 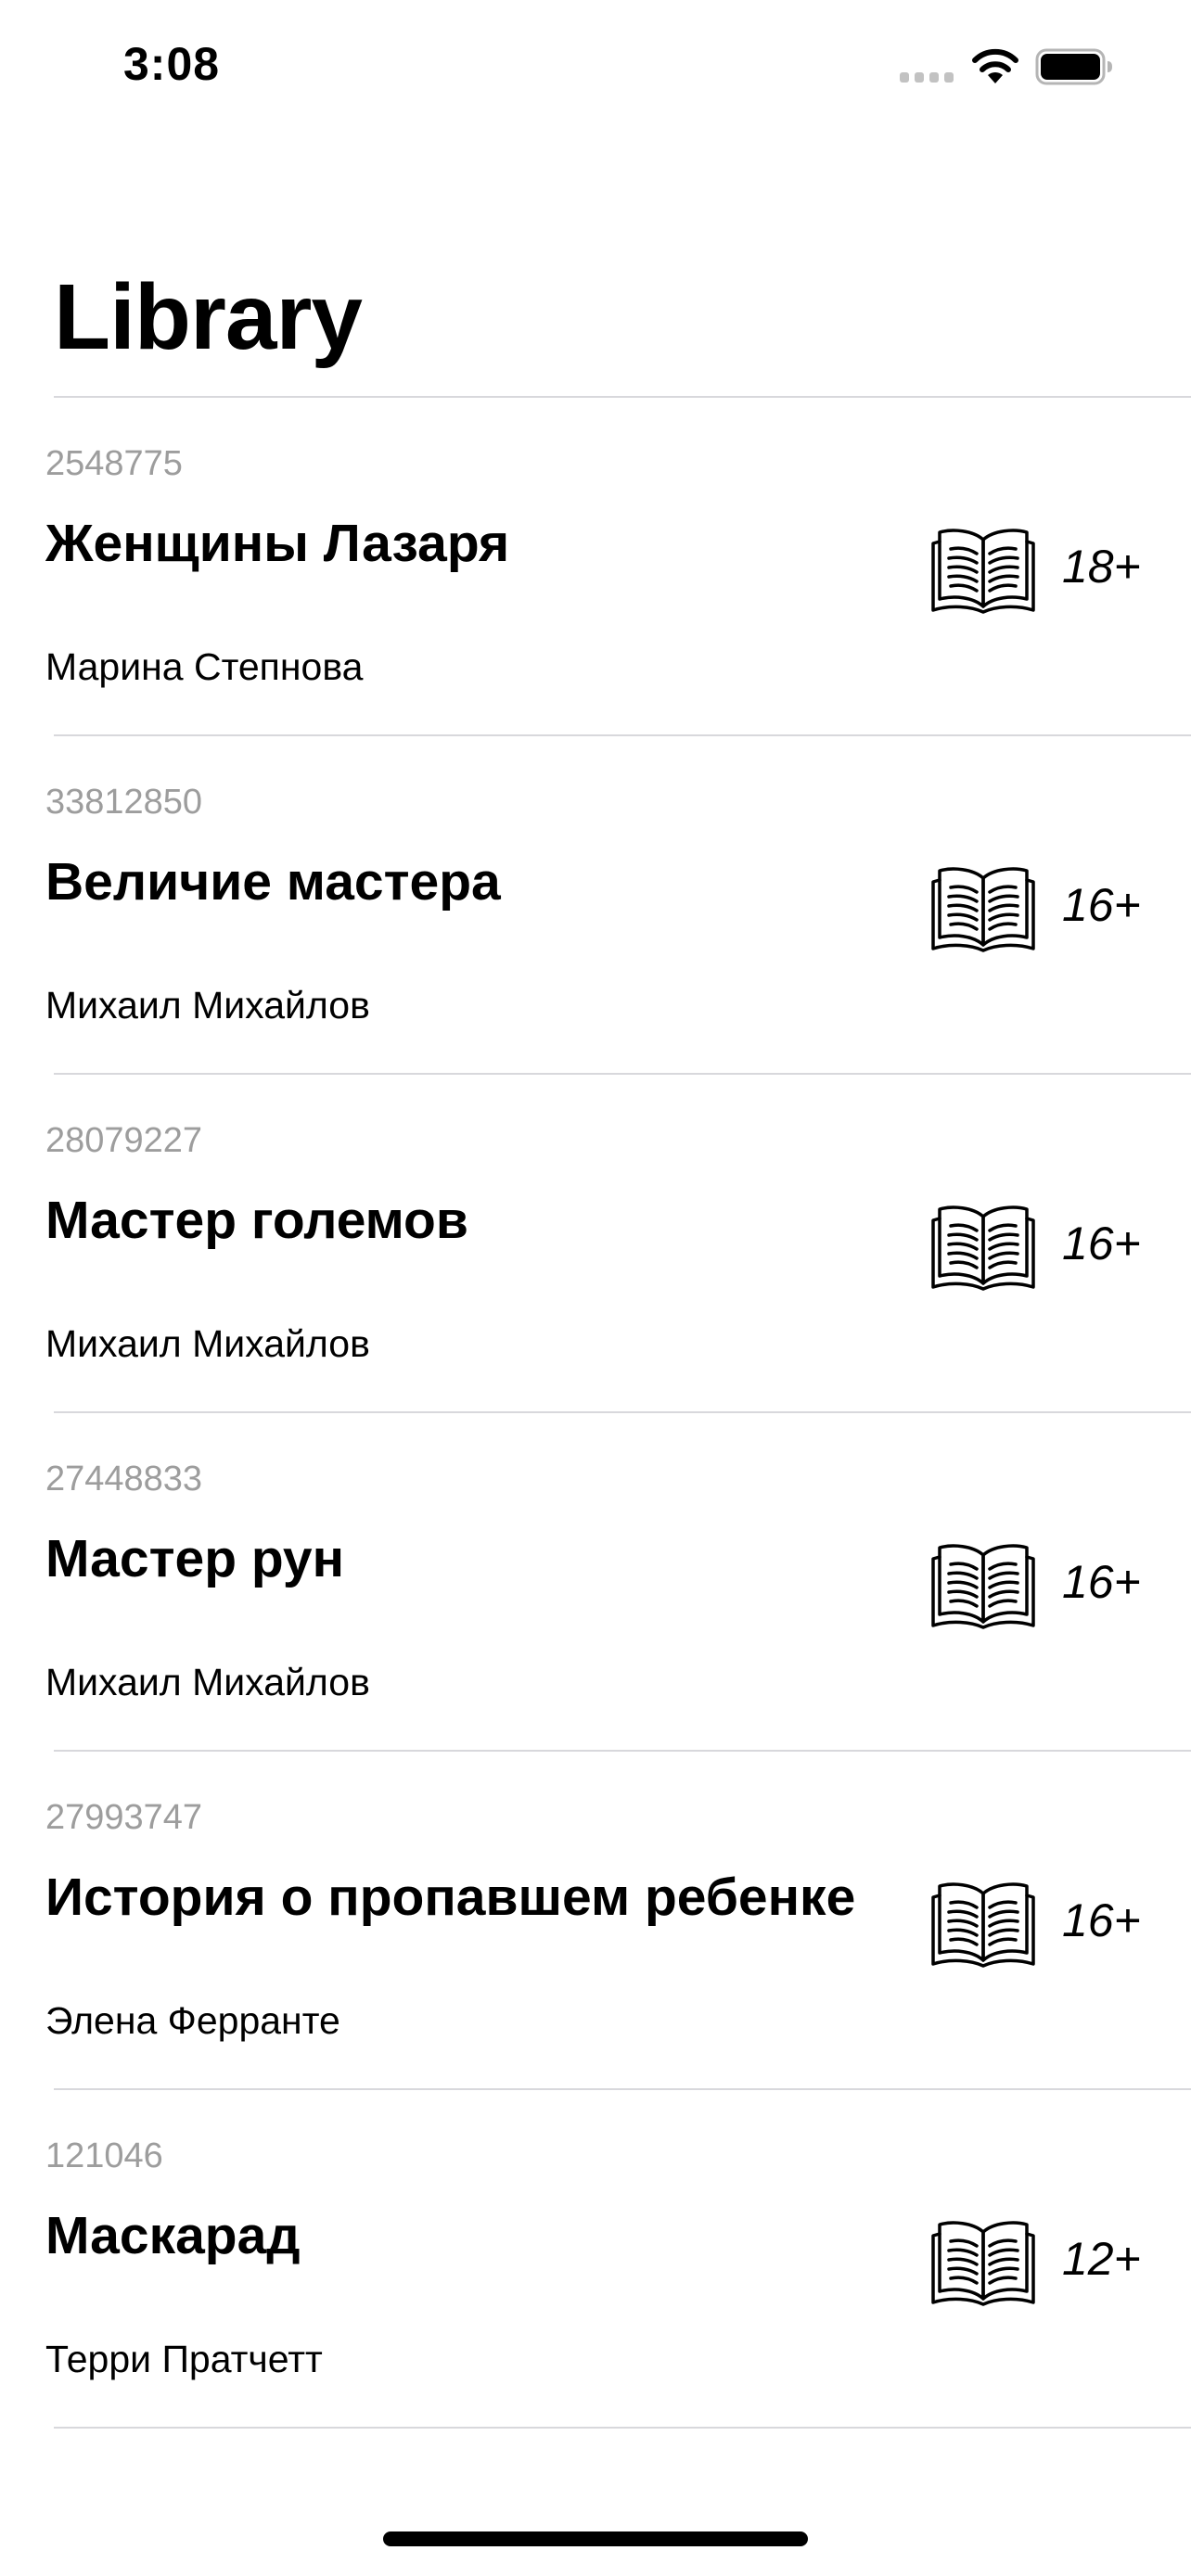 What do you see at coordinates (172, 64) in the screenshot?
I see `status-time: 3:08` at bounding box center [172, 64].